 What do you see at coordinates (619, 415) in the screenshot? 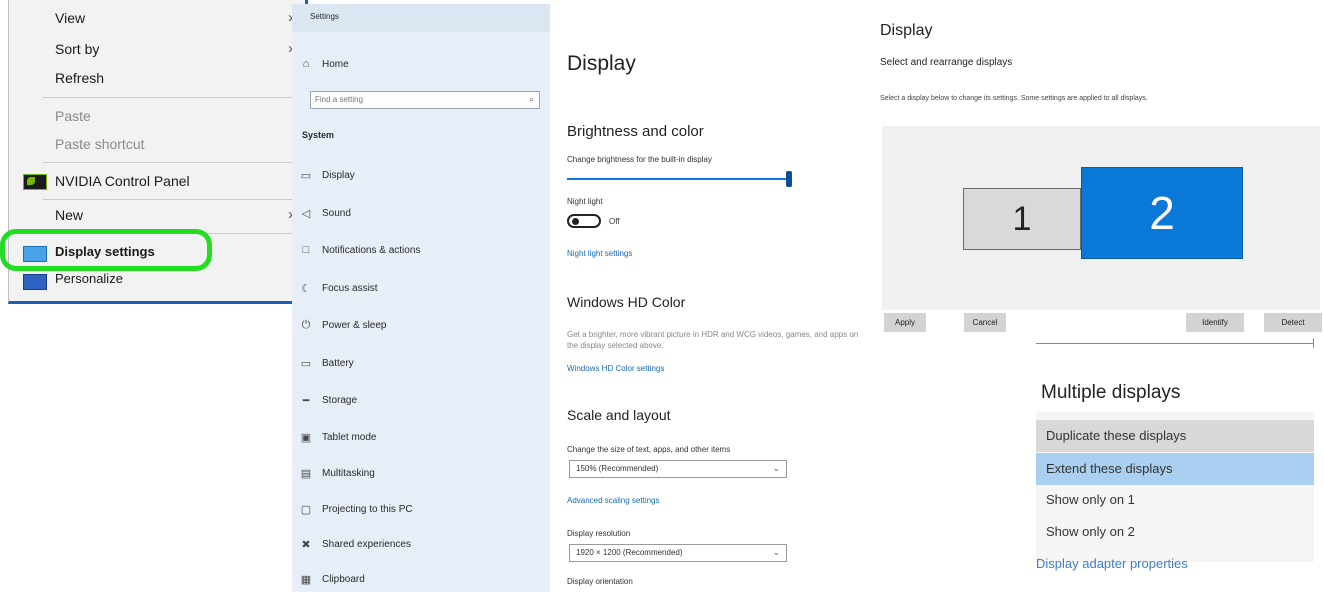
I see `scale-layout-heading: Scale and layout` at bounding box center [619, 415].